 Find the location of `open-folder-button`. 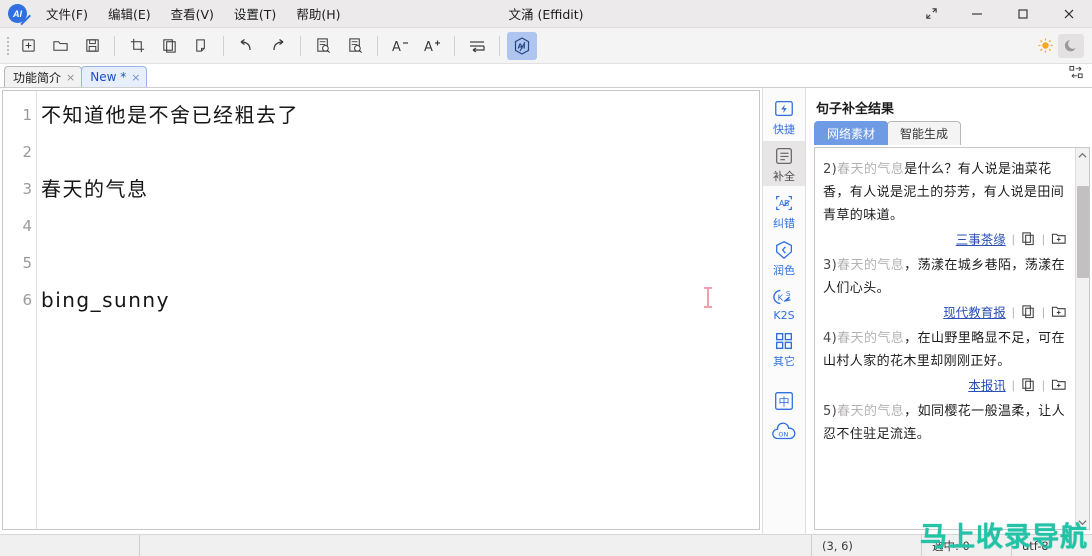

open-folder-button is located at coordinates (60, 46).